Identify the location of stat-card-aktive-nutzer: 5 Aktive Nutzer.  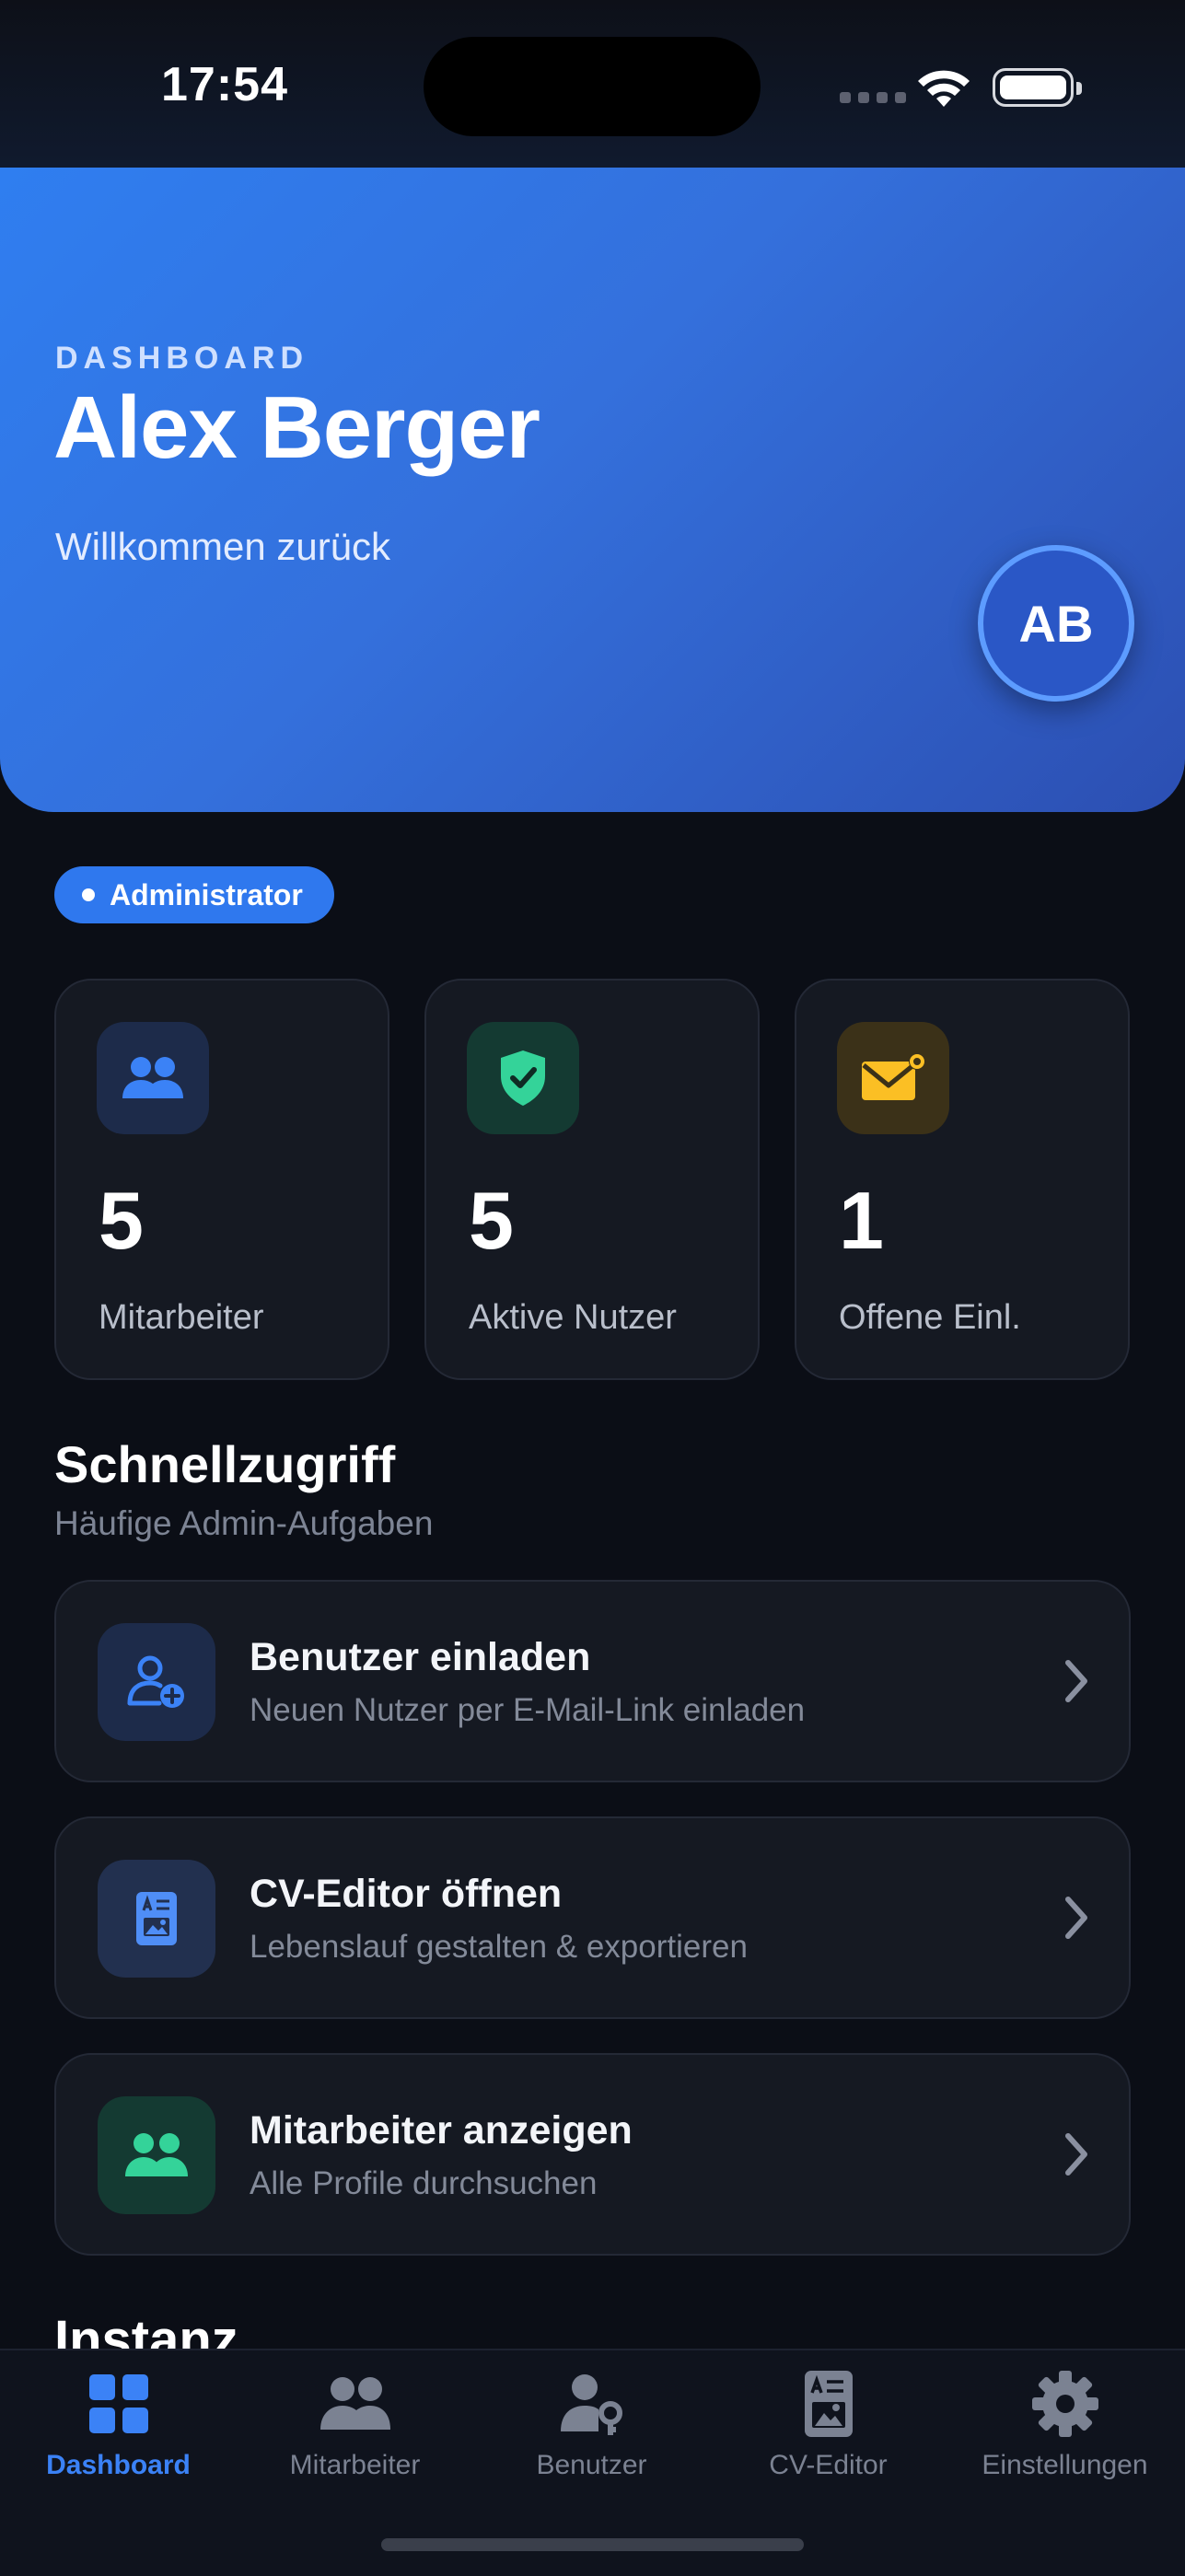
(592, 1179).